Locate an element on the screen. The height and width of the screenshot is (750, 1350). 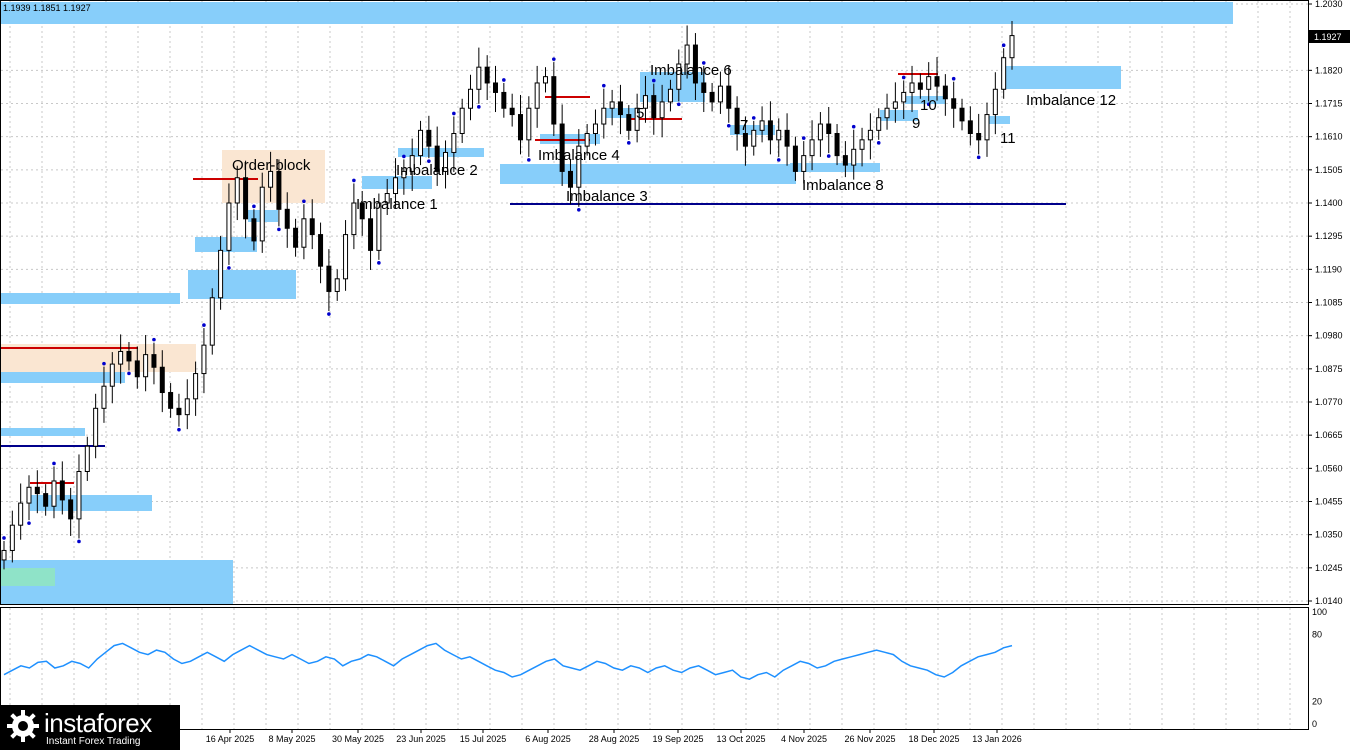
current-price-marker: 1.1927 is located at coordinates (1329, 36).